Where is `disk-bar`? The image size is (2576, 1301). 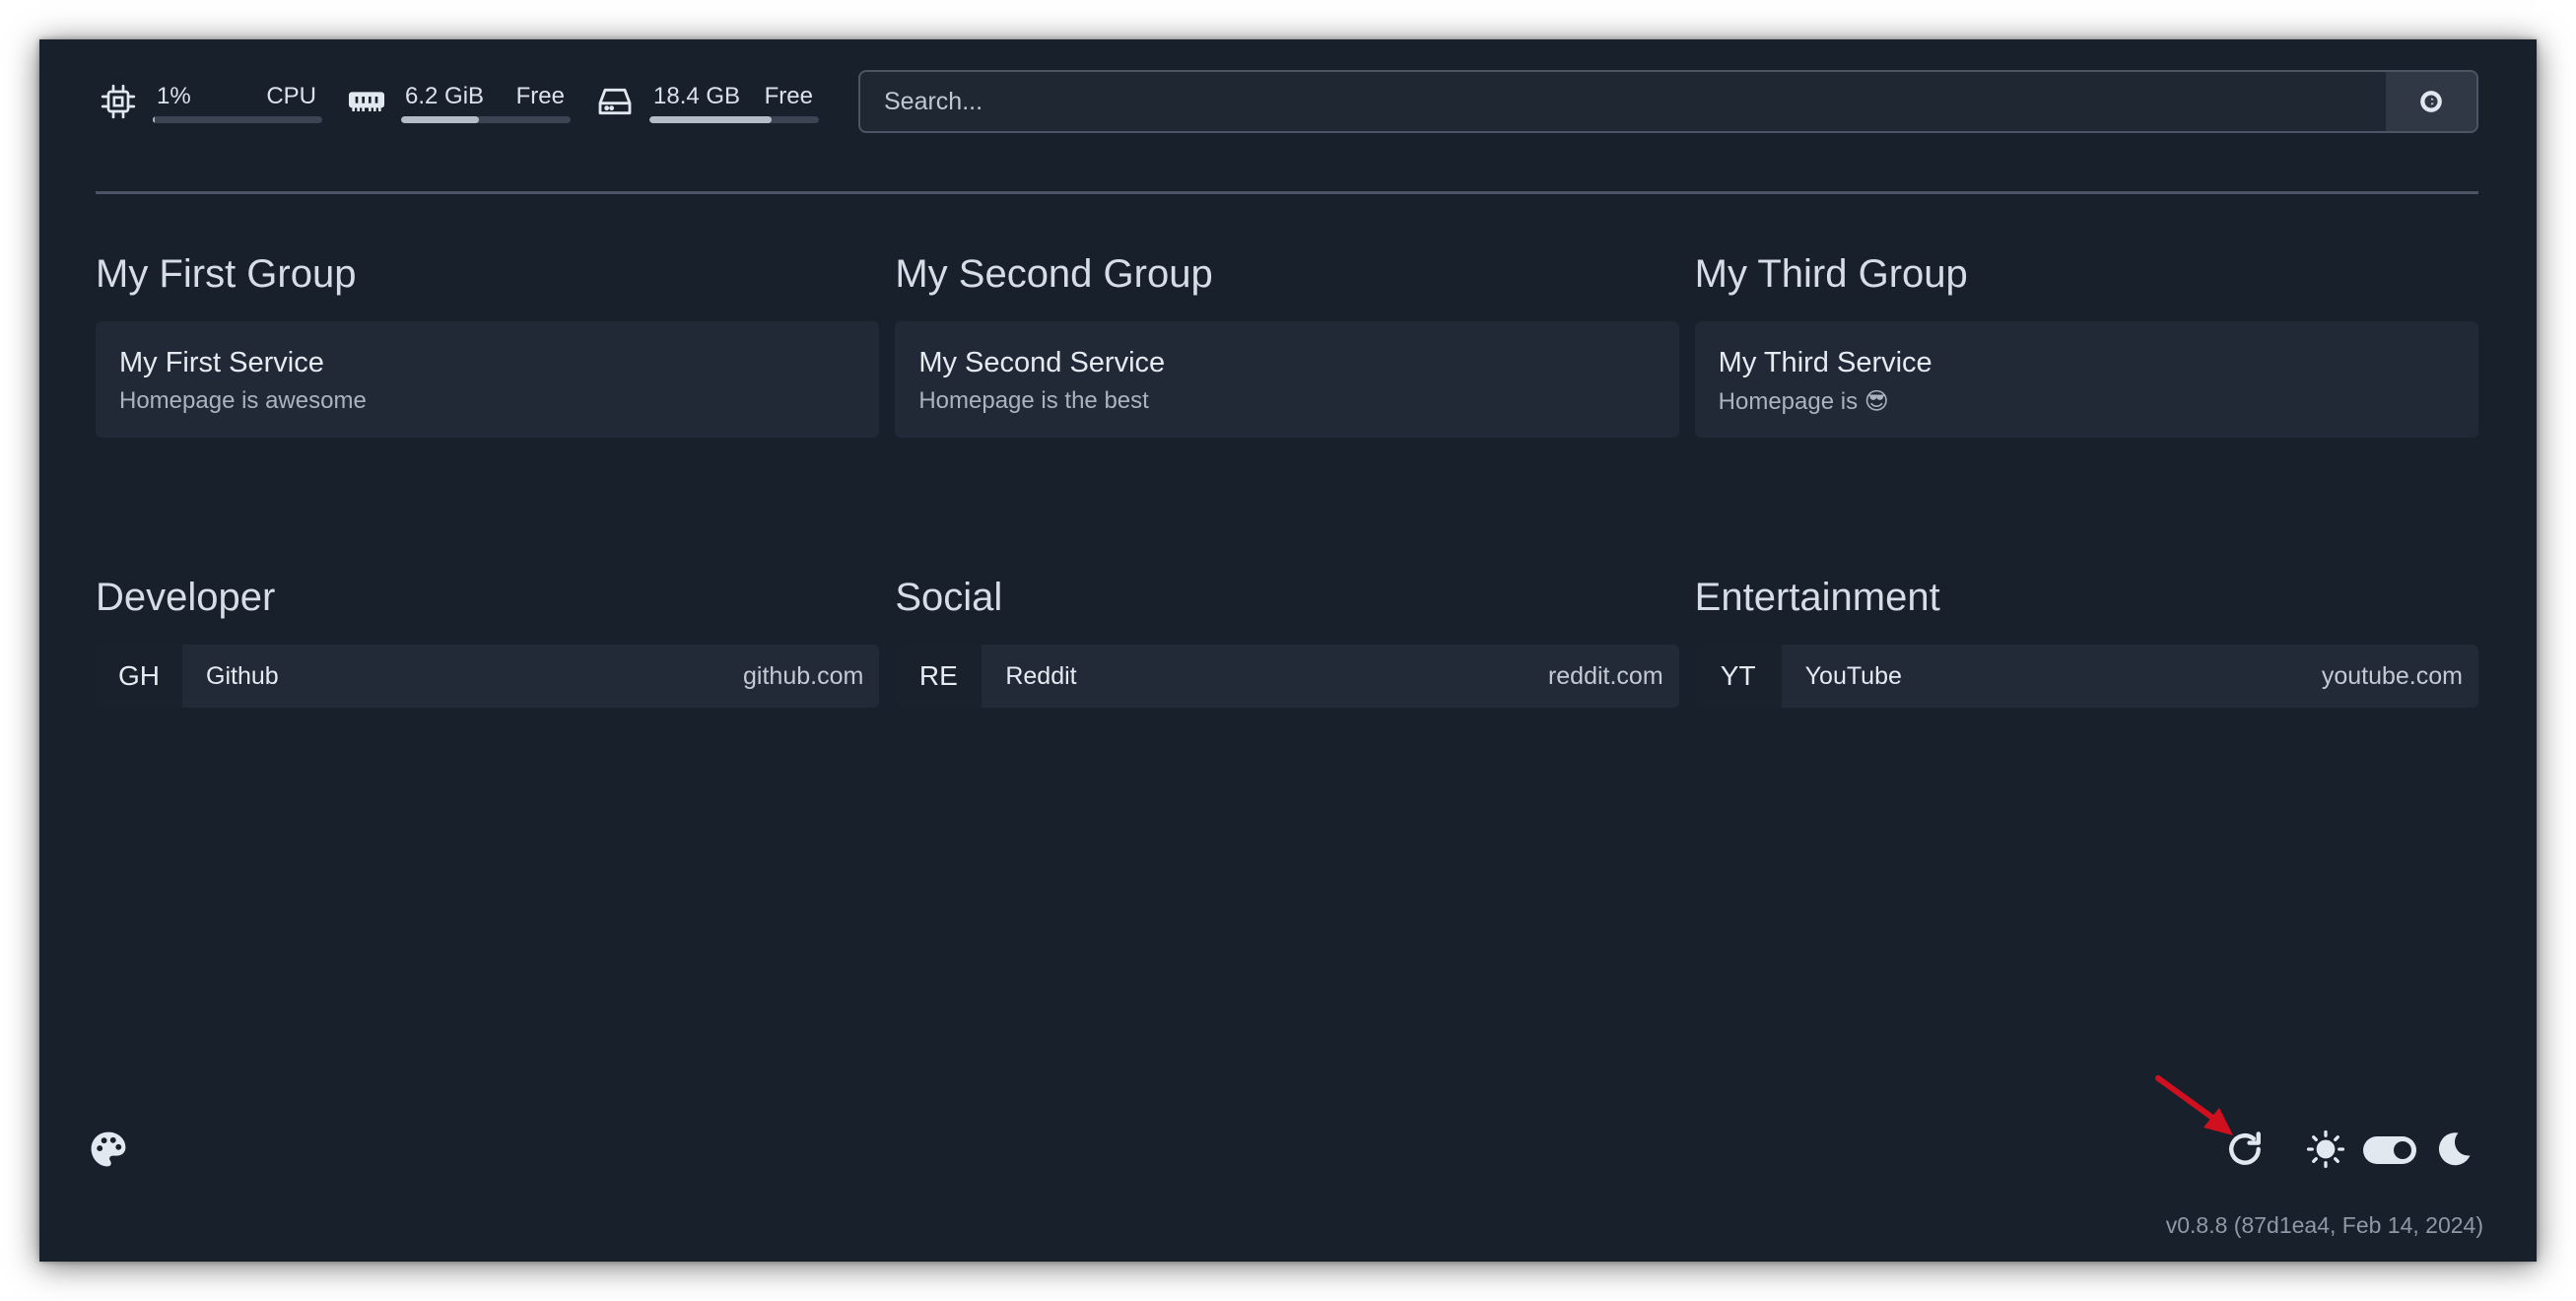
disk-bar is located at coordinates (734, 119).